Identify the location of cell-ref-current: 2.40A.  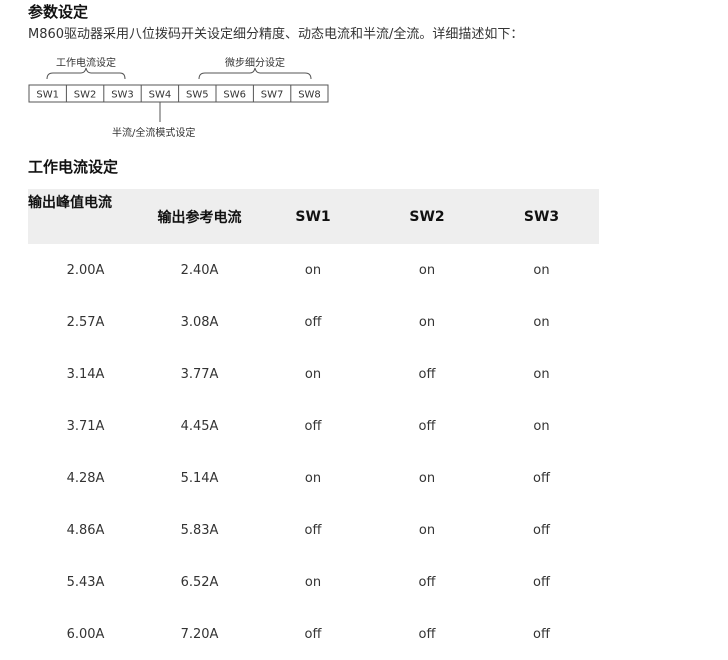
(199, 270).